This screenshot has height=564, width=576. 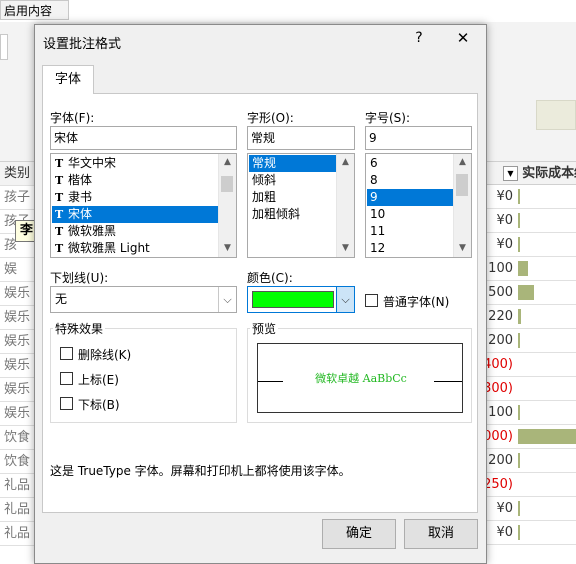 I want to click on font-name-list: T 华文中宋 T 楷体 T 隶书 T 宋体 T 微软雅黑 T 微软雅黑 Light ▲ ▼, so click(x=143, y=205).